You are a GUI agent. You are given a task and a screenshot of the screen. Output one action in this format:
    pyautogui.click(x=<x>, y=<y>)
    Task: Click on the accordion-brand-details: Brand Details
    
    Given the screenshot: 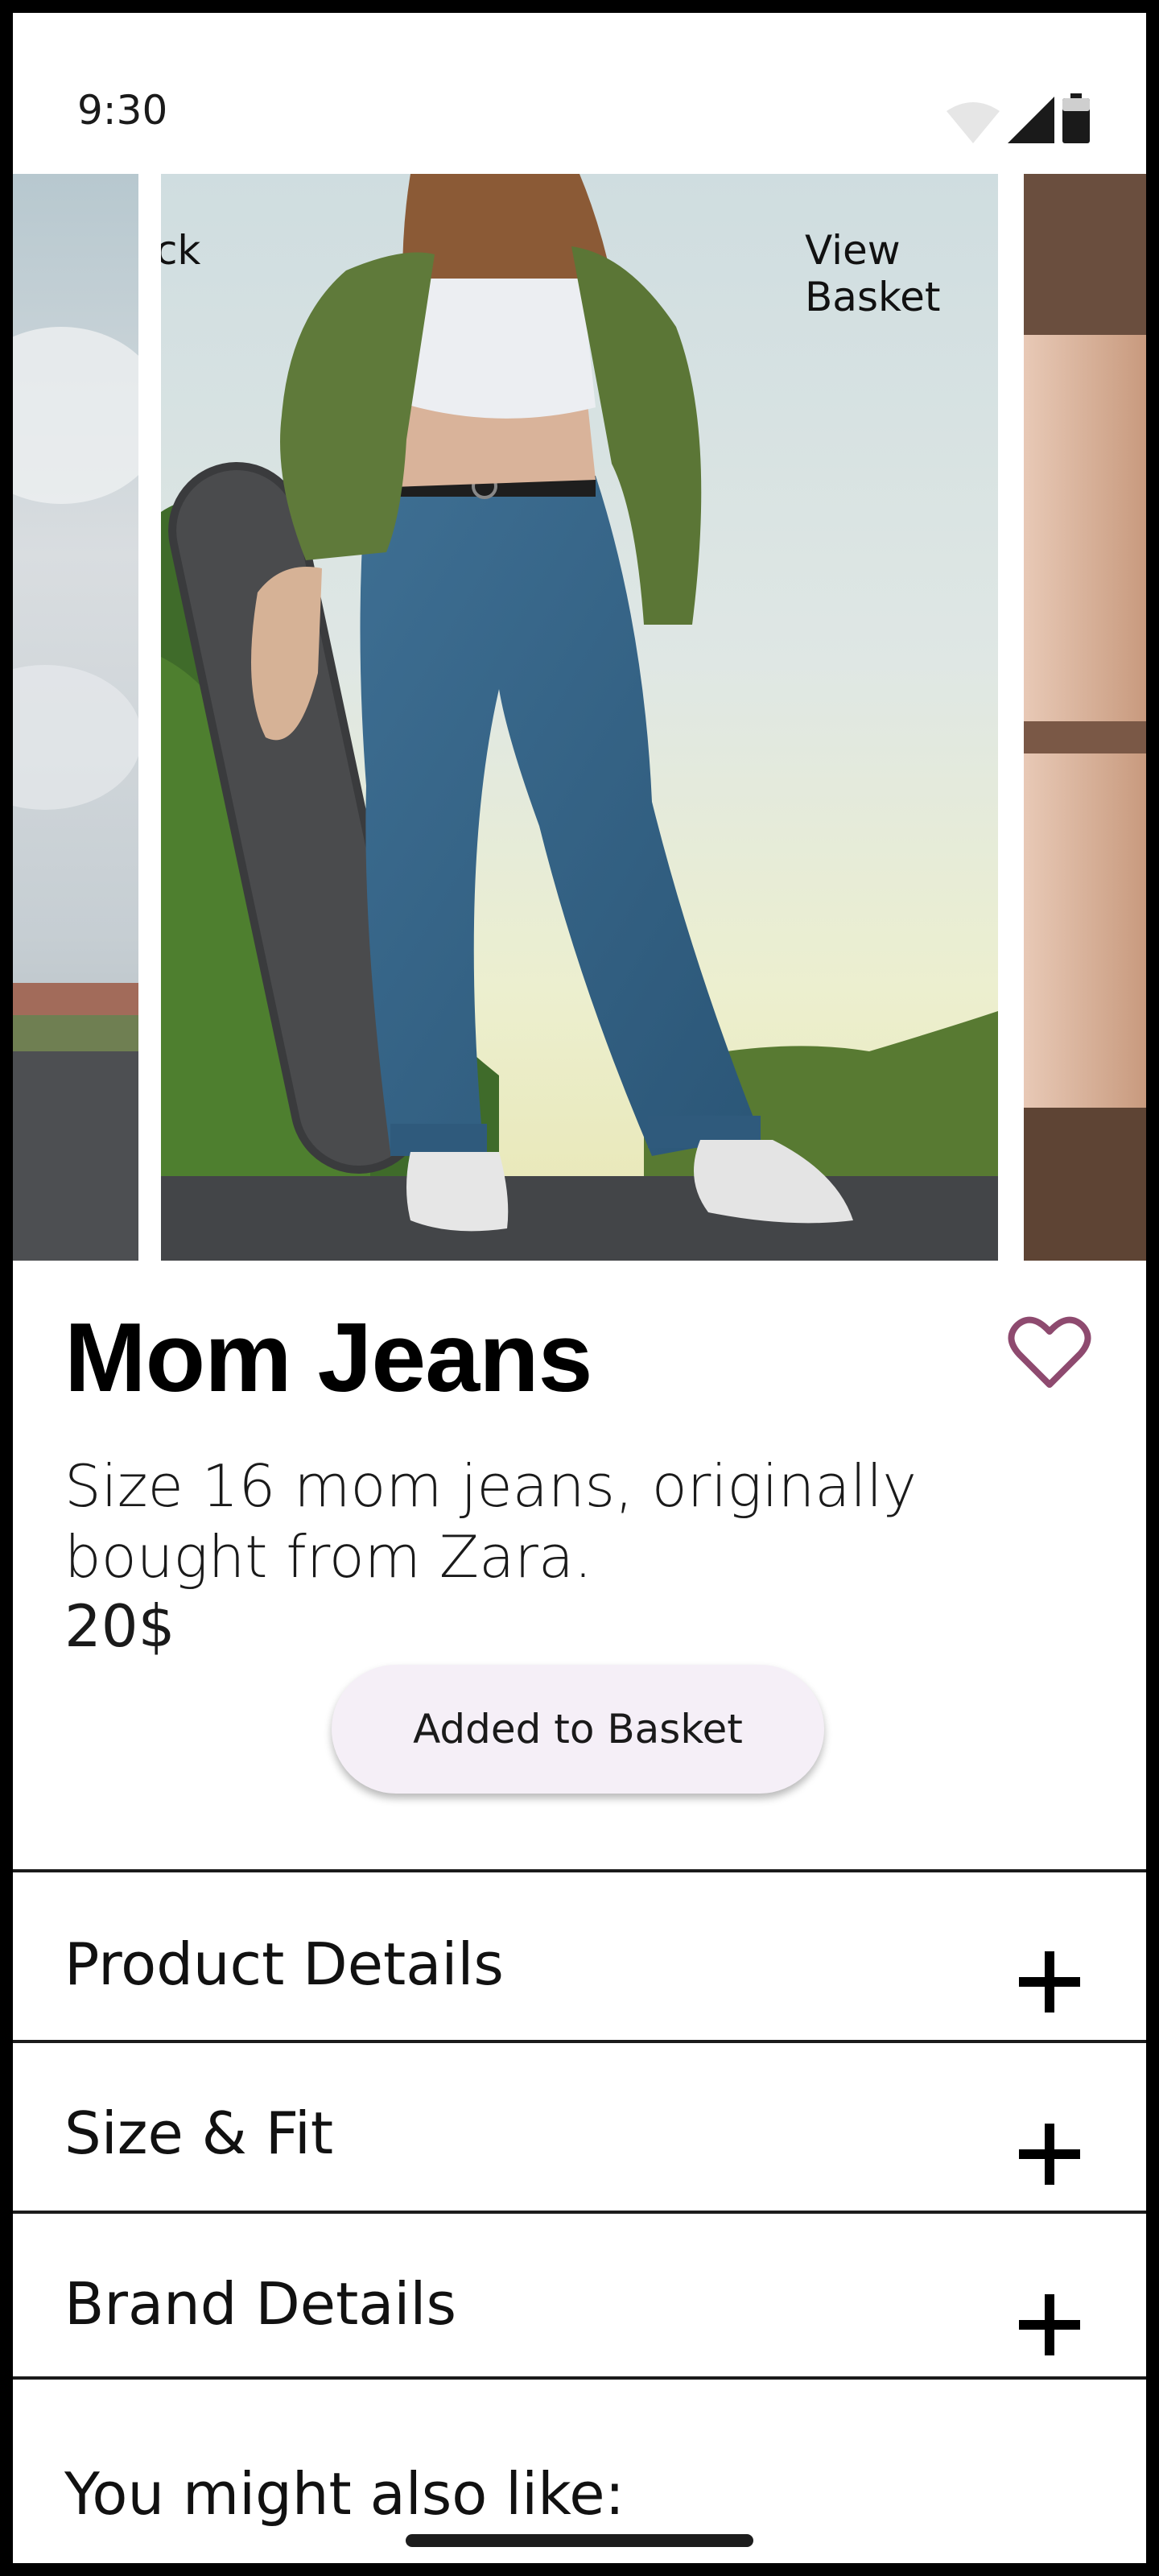 What is the action you would take?
    pyautogui.click(x=579, y=2295)
    